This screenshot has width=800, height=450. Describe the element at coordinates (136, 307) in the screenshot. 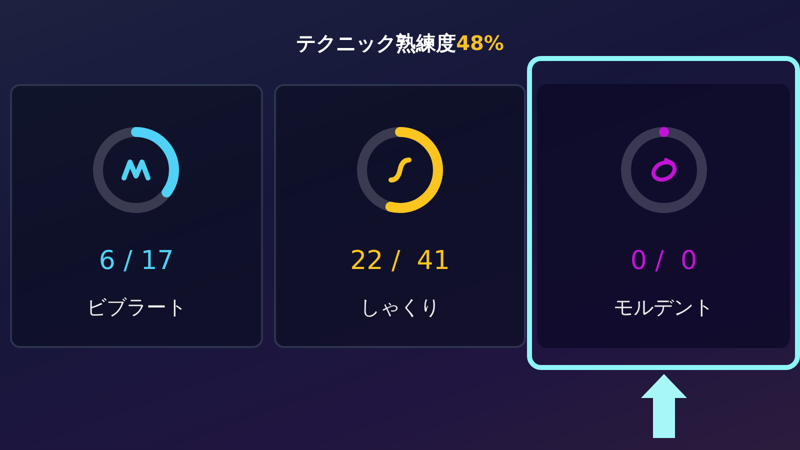

I see `technique-name: ビブラート` at that location.